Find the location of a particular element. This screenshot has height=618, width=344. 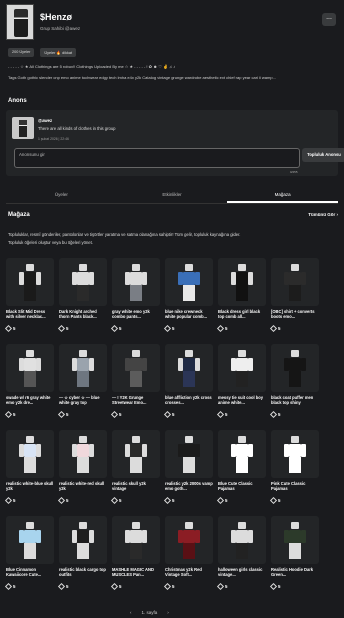

store-item-card: Dark Knight arched thorn Pants black... 5 is located at coordinates (82, 298).